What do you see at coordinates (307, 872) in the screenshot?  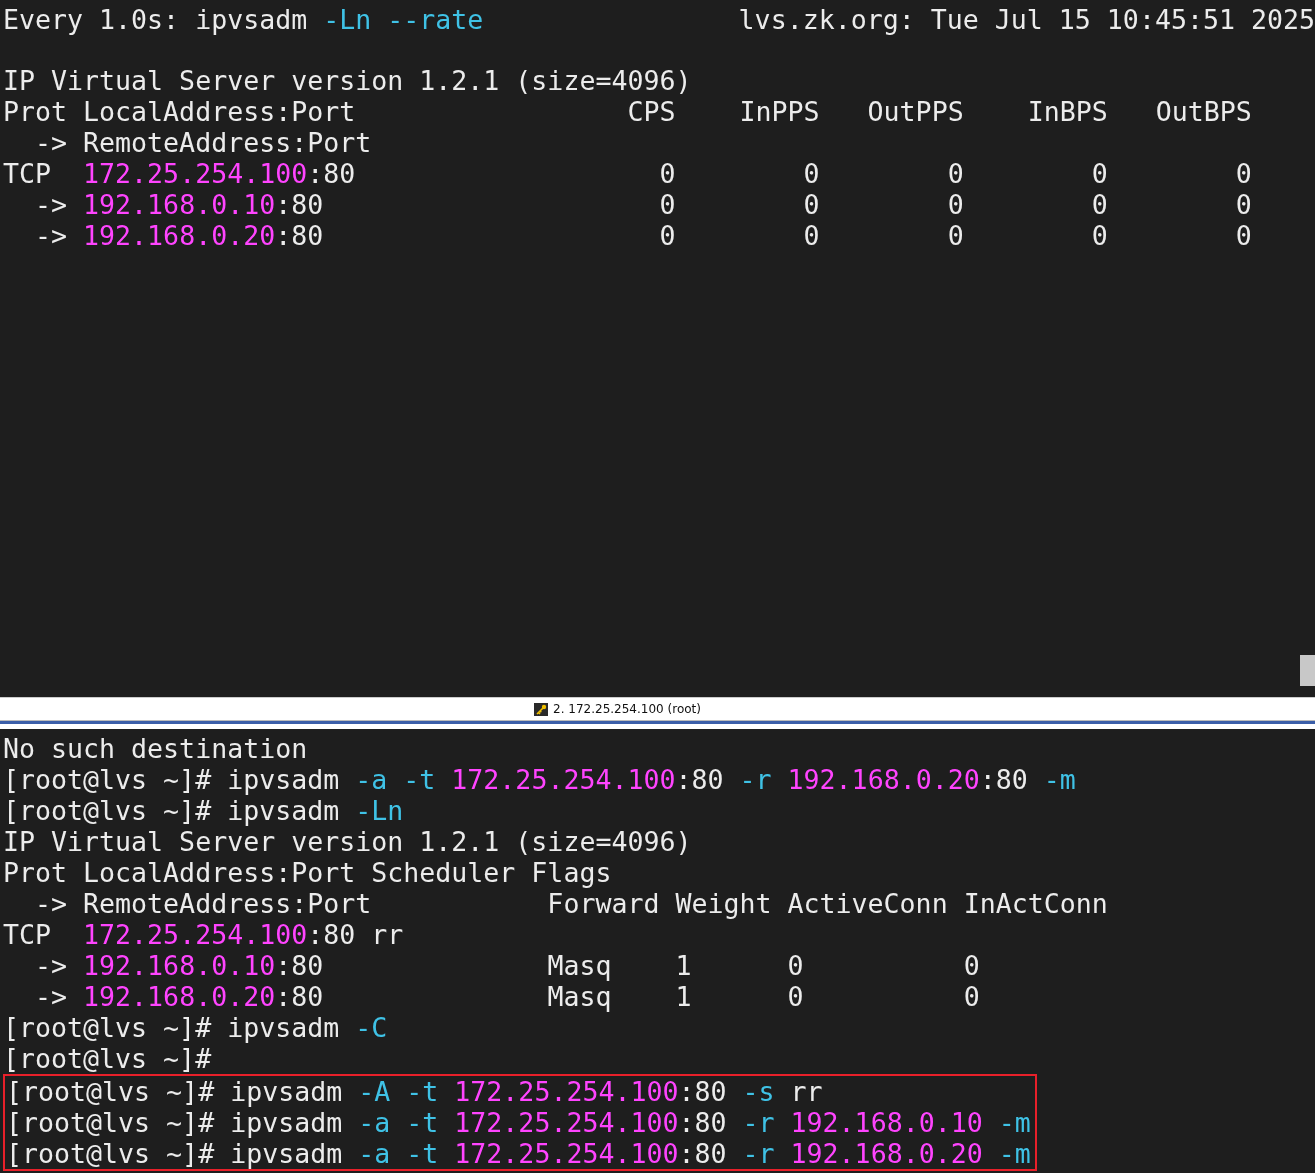 I see `terminal-line: Prot LocalAddress:Port Scheduler Flags` at bounding box center [307, 872].